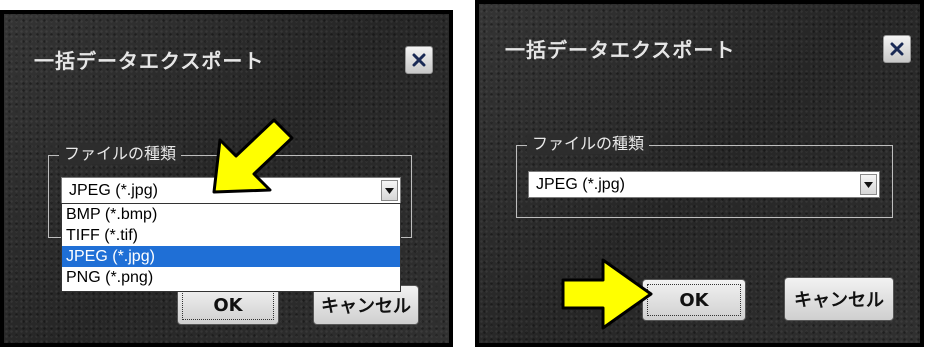 The image size is (925, 349). What do you see at coordinates (231, 235) in the screenshot?
I see `dropdown-option-tif: TIFF (*.tif)` at bounding box center [231, 235].